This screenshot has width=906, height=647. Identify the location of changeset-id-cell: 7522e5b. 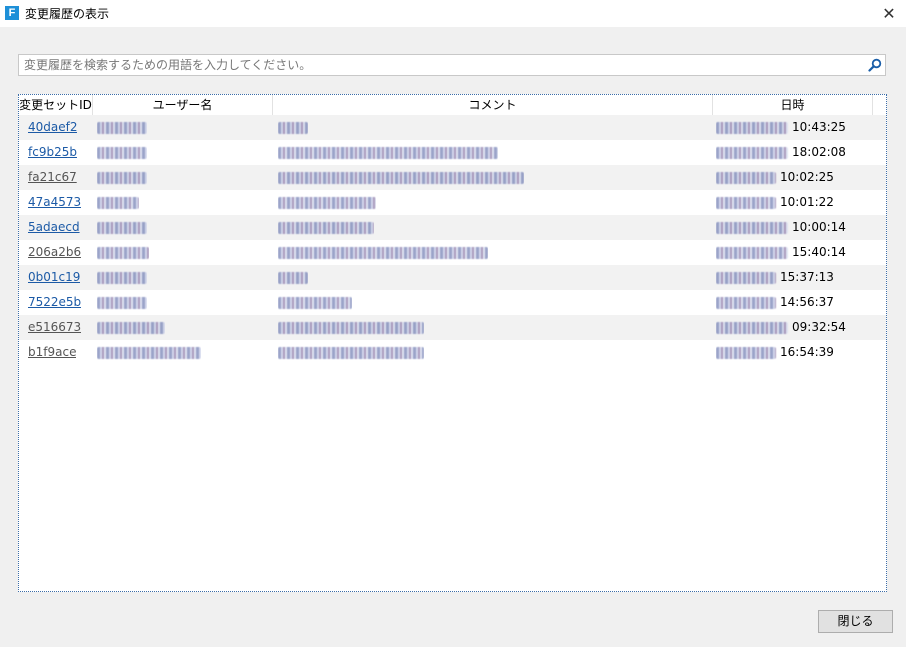
(54, 302).